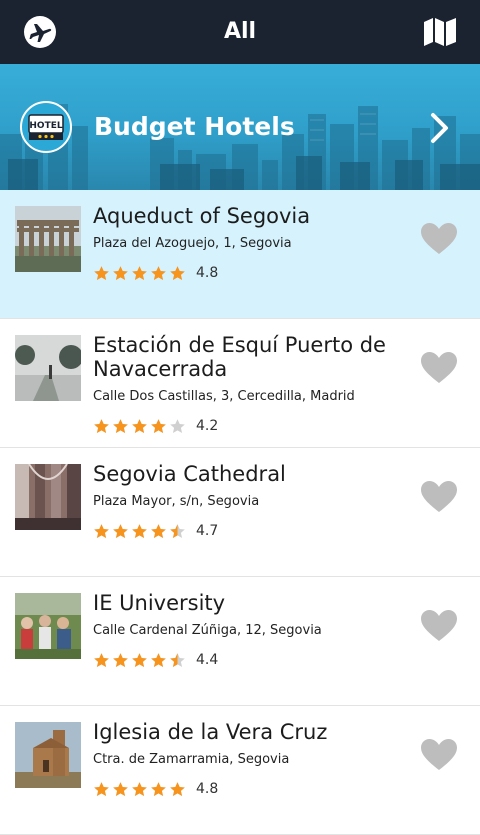 The image size is (480, 835). What do you see at coordinates (48, 755) in the screenshot?
I see `place-thumbnail-church` at bounding box center [48, 755].